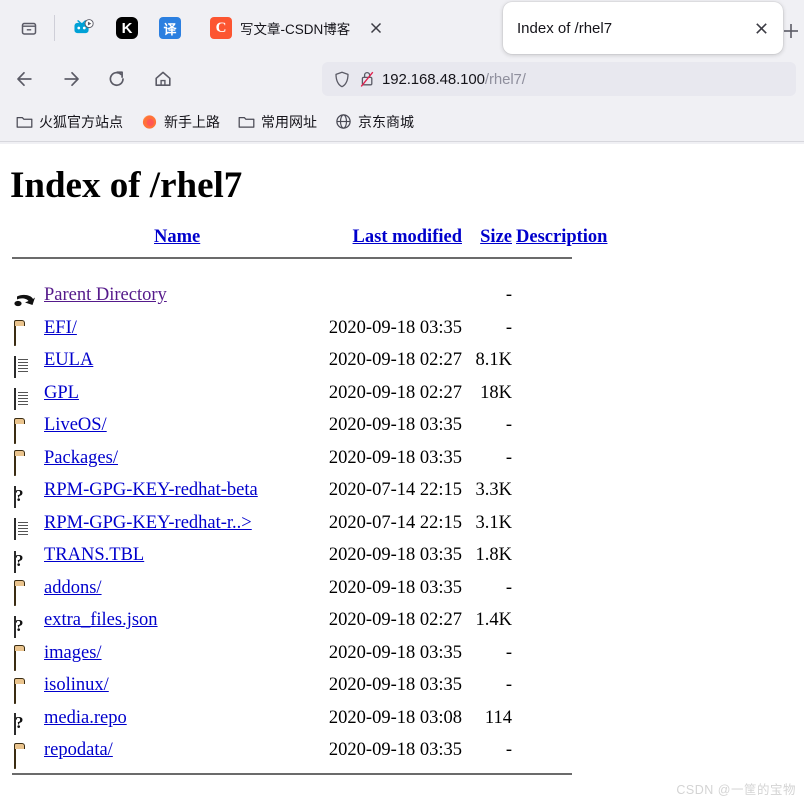 The width and height of the screenshot is (804, 804). I want to click on bookmark-label: 常用网址, so click(289, 121).